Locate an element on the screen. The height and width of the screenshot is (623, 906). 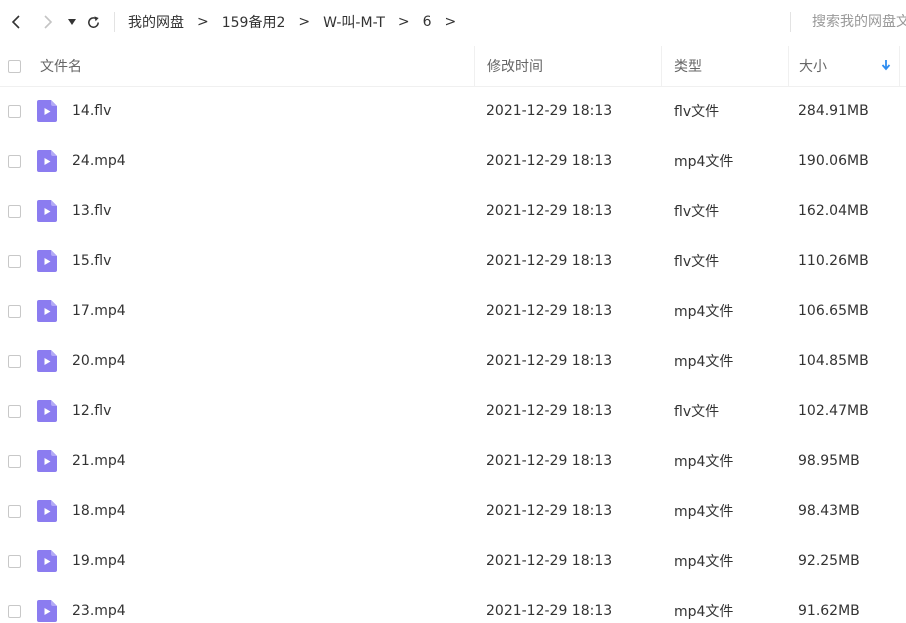
file-row: 20.mp4 2021-12-29 18:13 mp4文件 104.85MB is located at coordinates (453, 361).